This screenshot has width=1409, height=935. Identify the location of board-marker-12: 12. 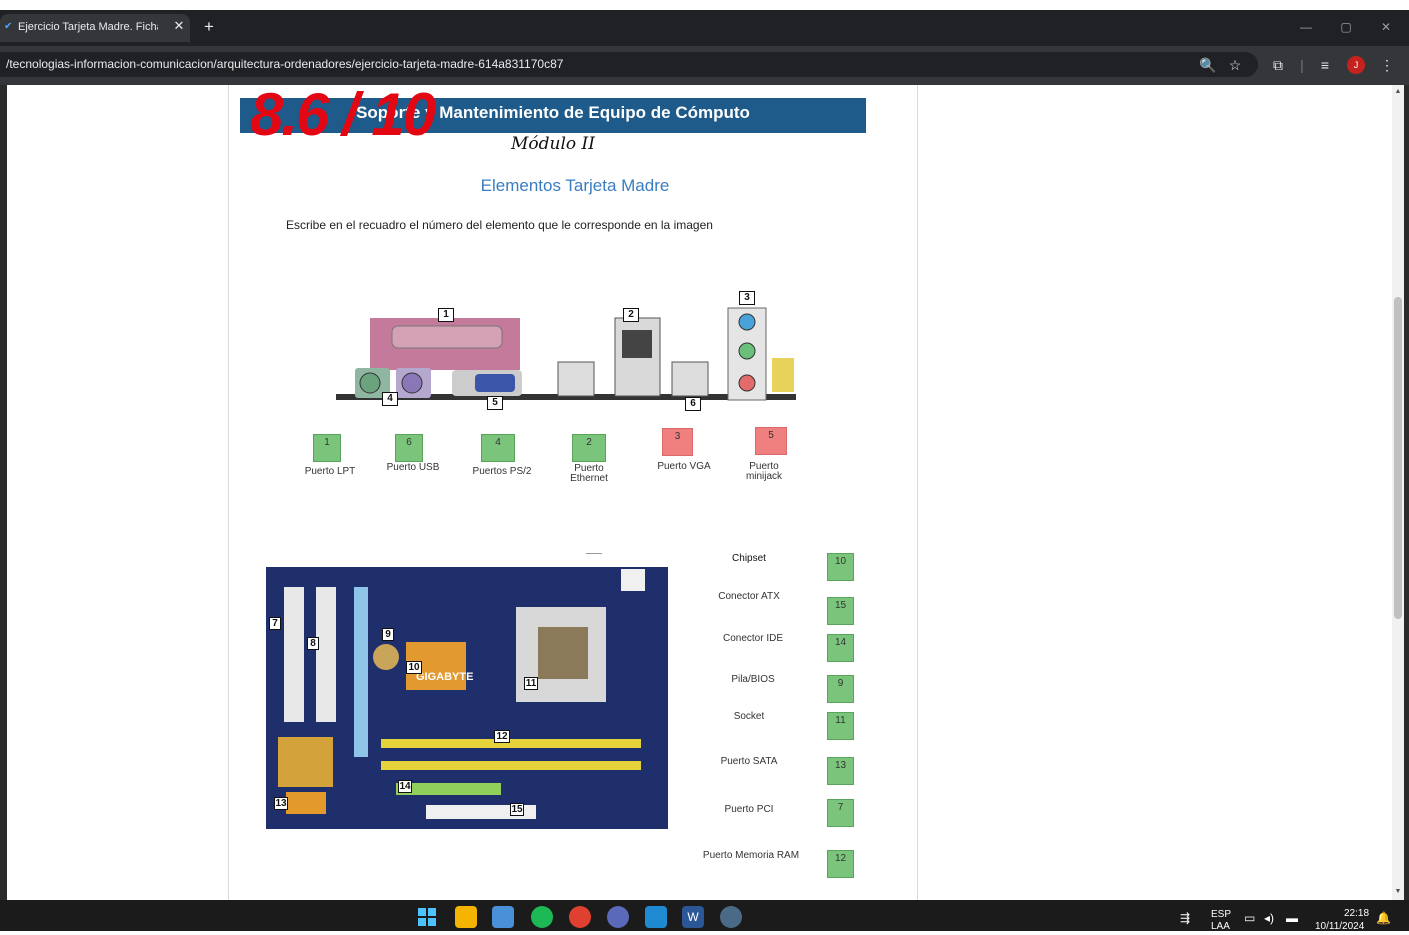
(502, 736).